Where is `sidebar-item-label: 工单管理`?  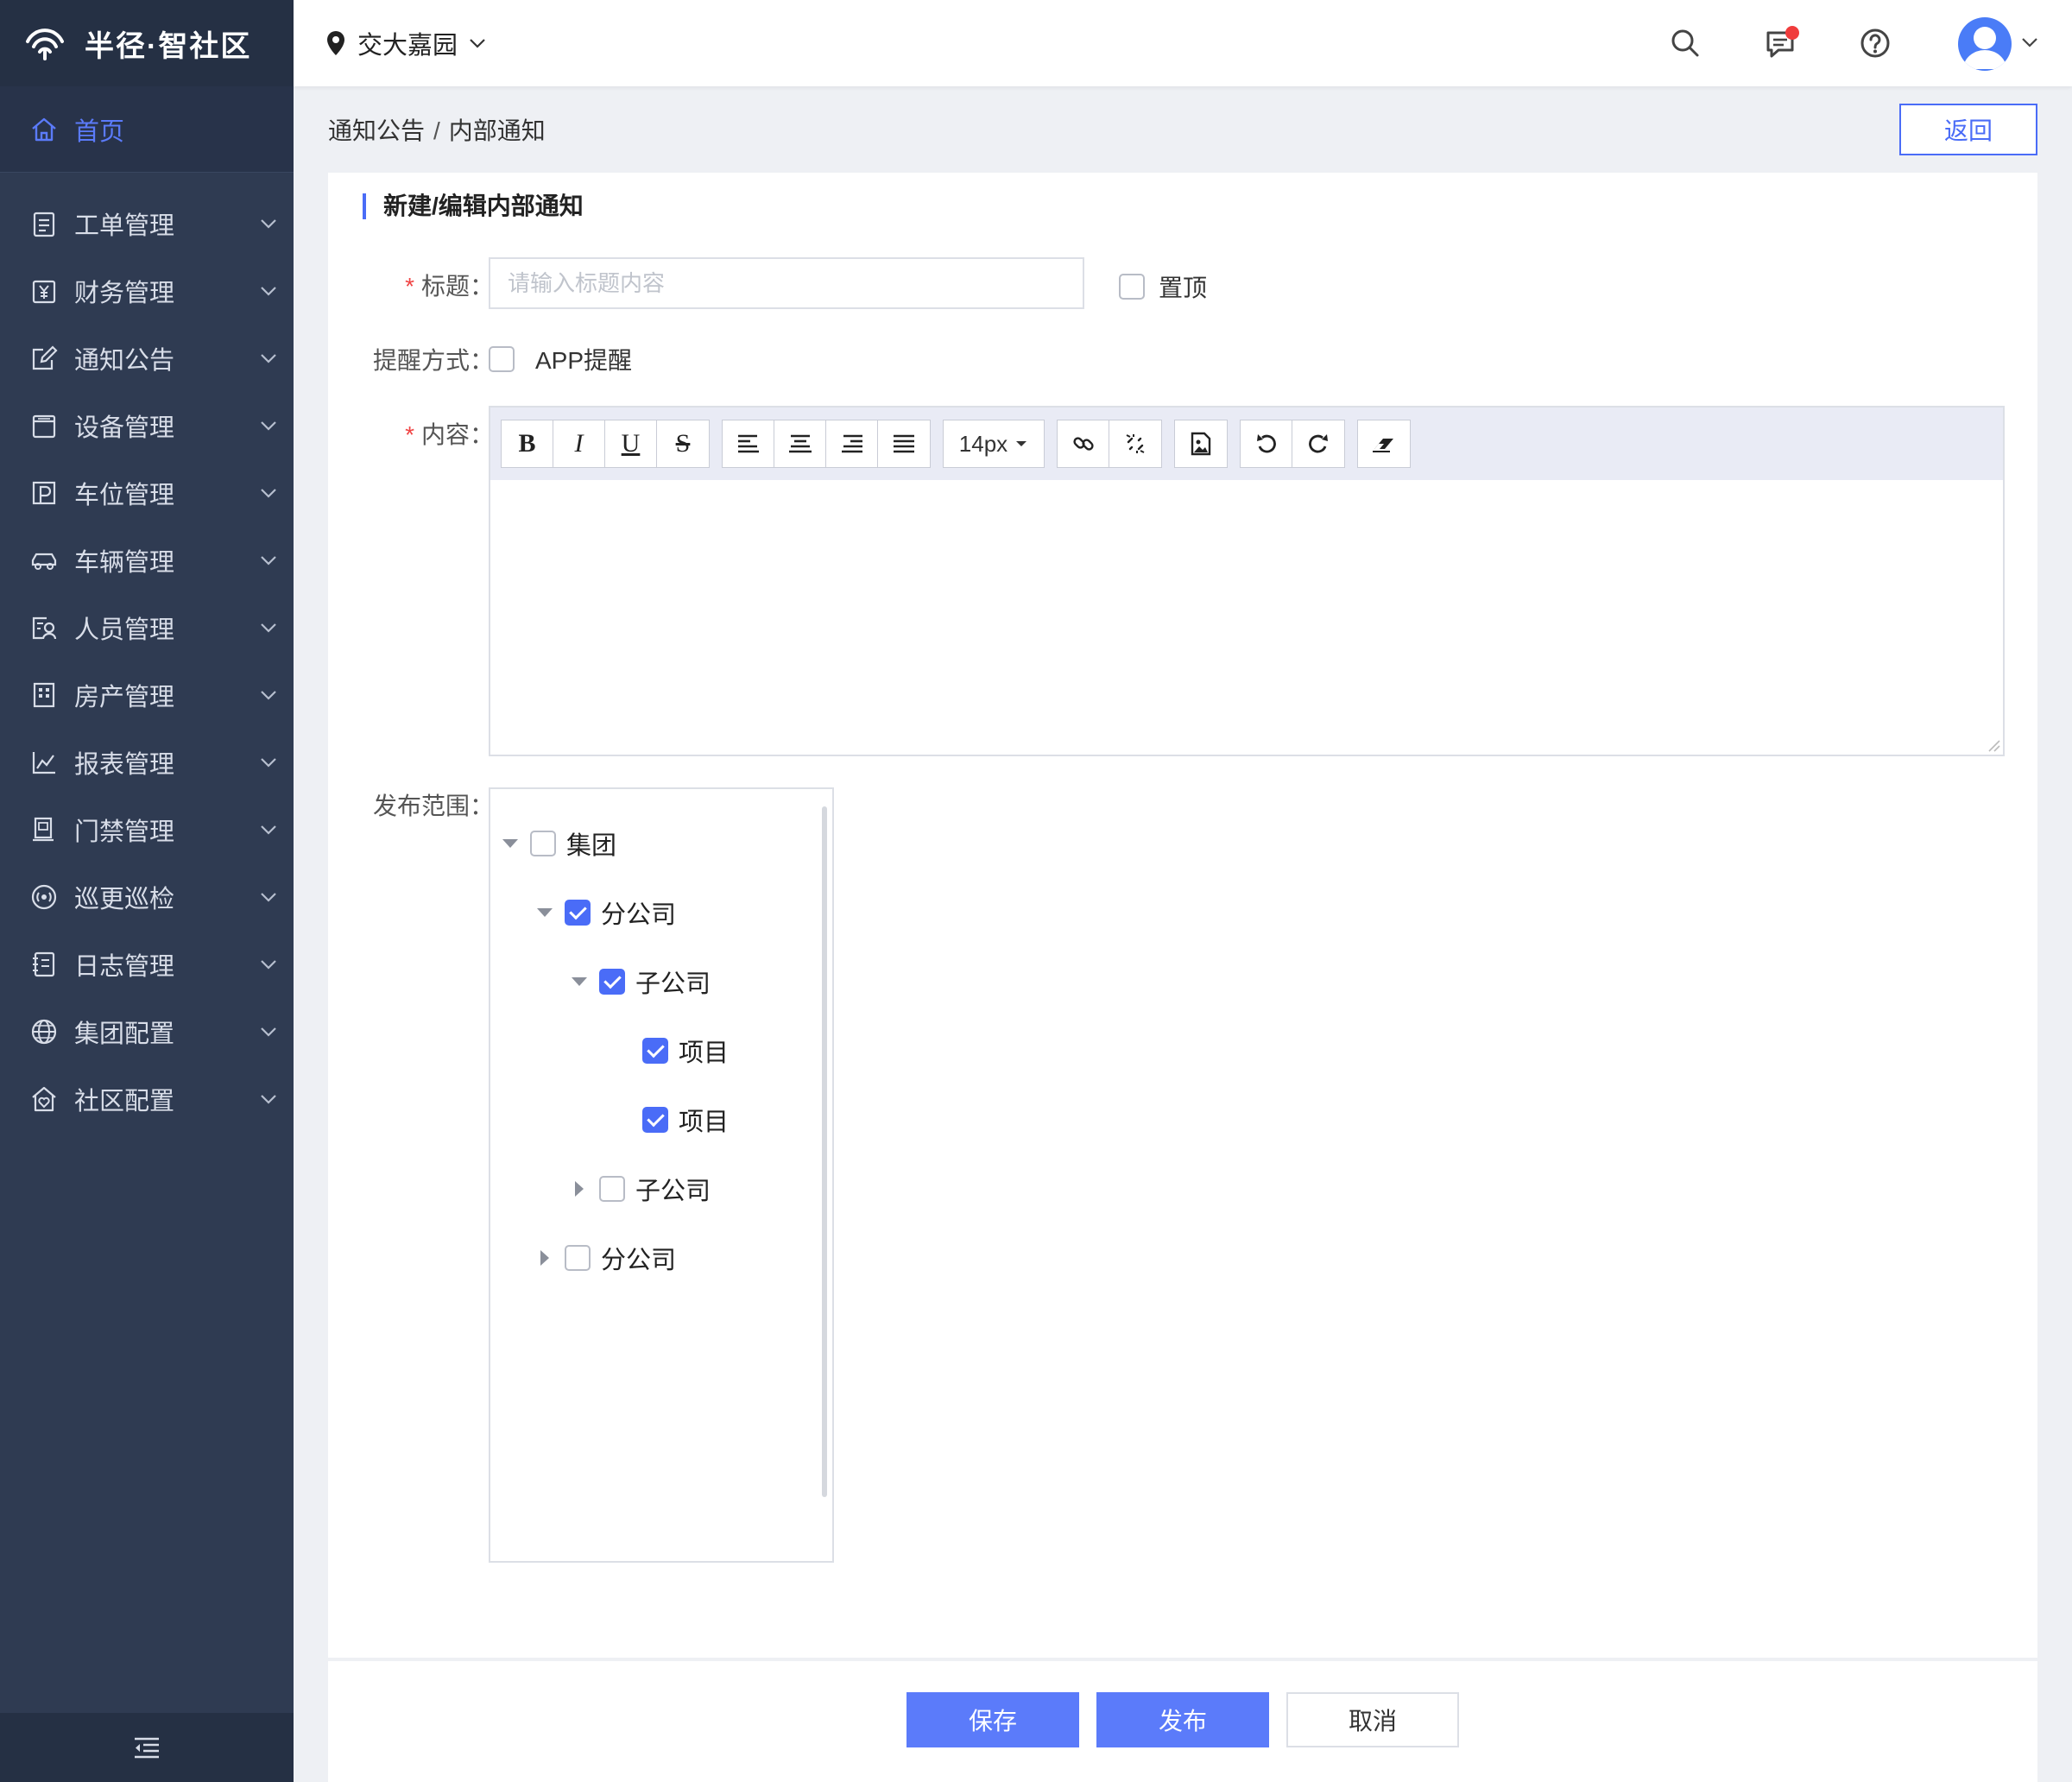
sidebar-item-label: 工单管理 is located at coordinates (124, 226).